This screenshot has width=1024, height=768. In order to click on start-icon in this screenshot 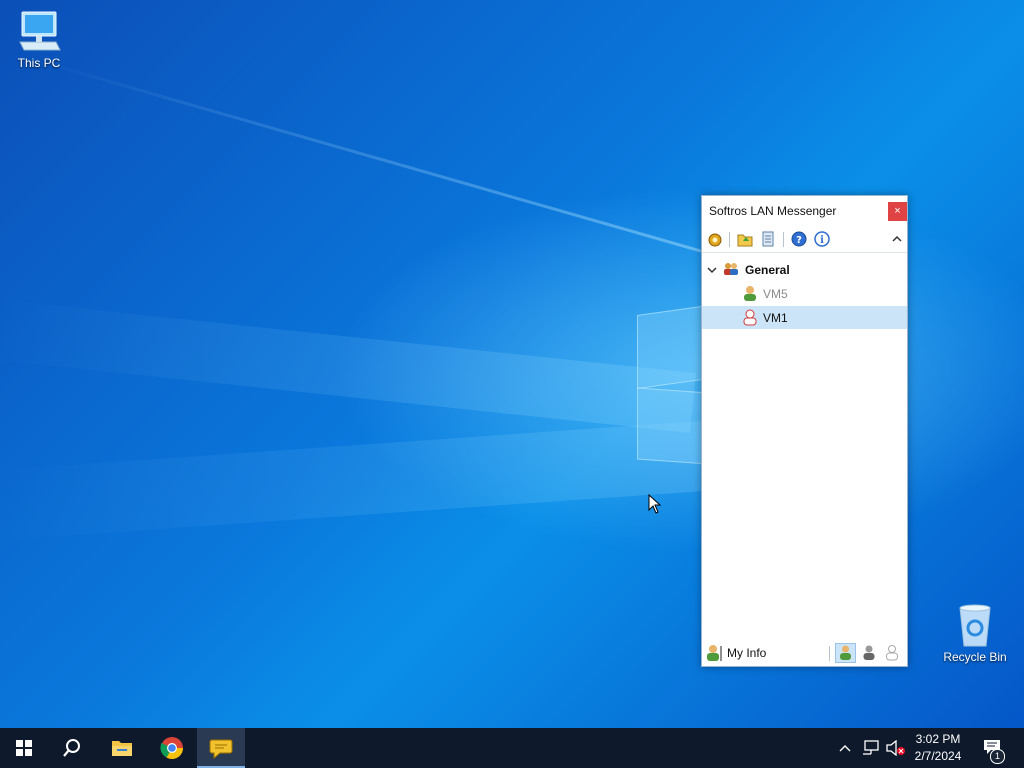, I will do `click(24, 748)`.